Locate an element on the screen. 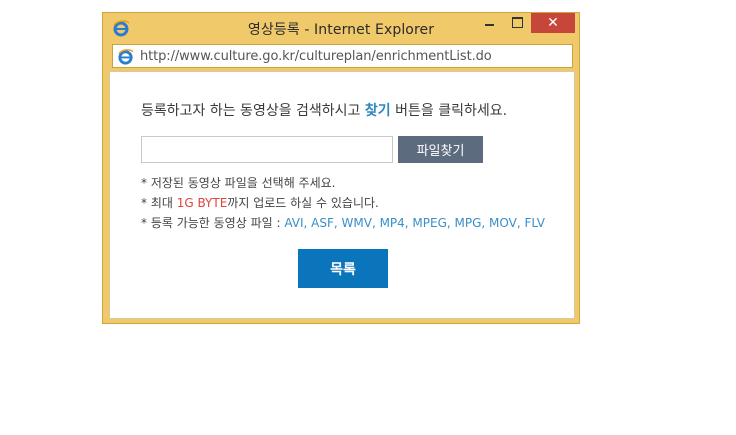 The height and width of the screenshot is (435, 736). note-formats-list: AVI, ASF, WMV, MP4, MPEG, MPG, MOV, FLV is located at coordinates (414, 223).